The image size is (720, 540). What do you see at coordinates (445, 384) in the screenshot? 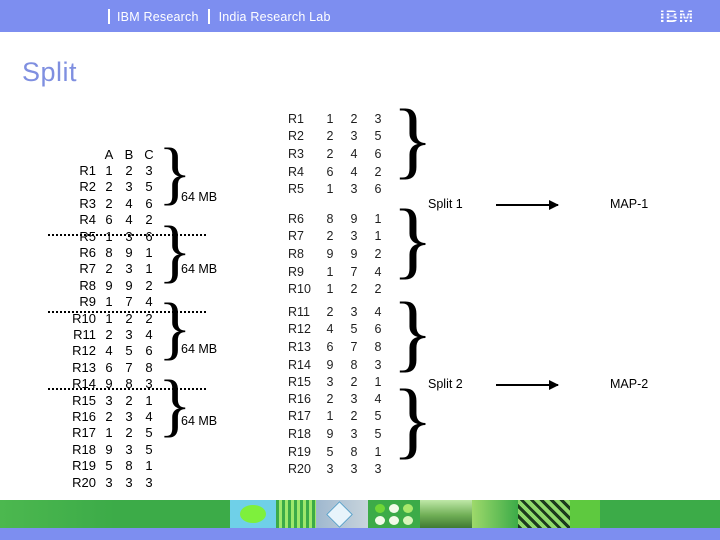
I see `split-label-2: Split 2` at bounding box center [445, 384].